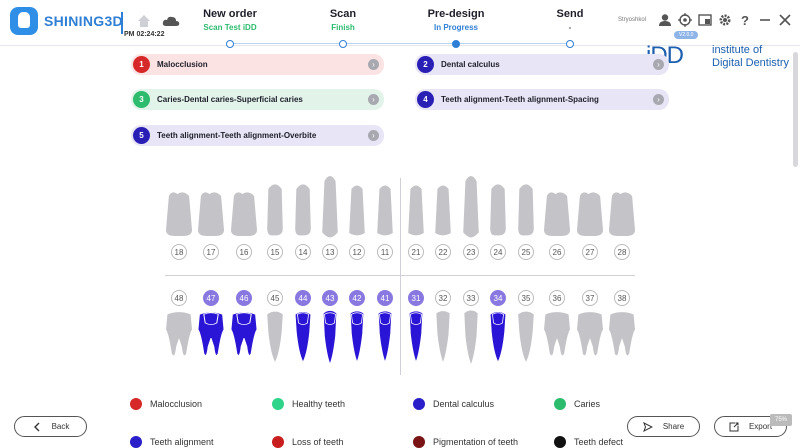 This screenshot has height=448, width=800. What do you see at coordinates (275, 298) in the screenshot?
I see `tooth-number-45: 45` at bounding box center [275, 298].